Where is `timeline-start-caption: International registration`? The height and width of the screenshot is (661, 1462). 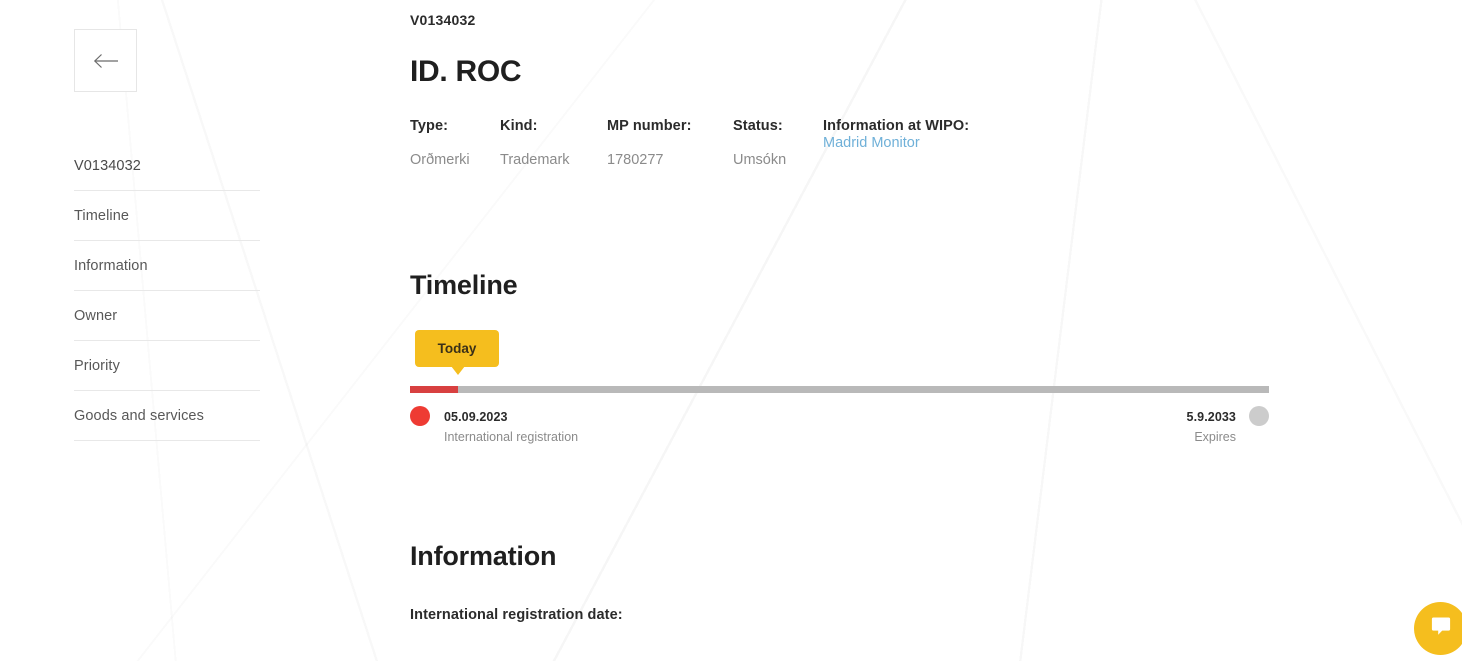
timeline-start-caption: International registration is located at coordinates (511, 437).